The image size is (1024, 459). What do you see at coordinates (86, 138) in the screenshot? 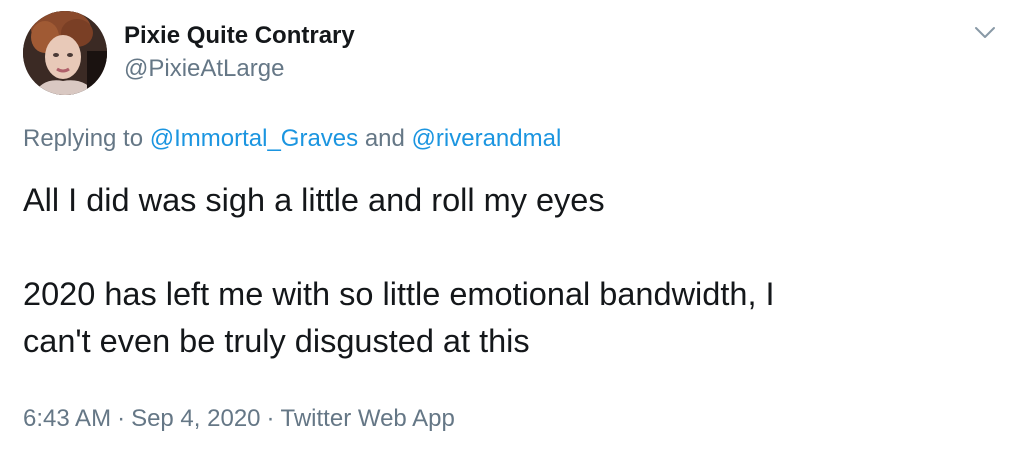
I see `replying-to-label: Replying to` at bounding box center [86, 138].